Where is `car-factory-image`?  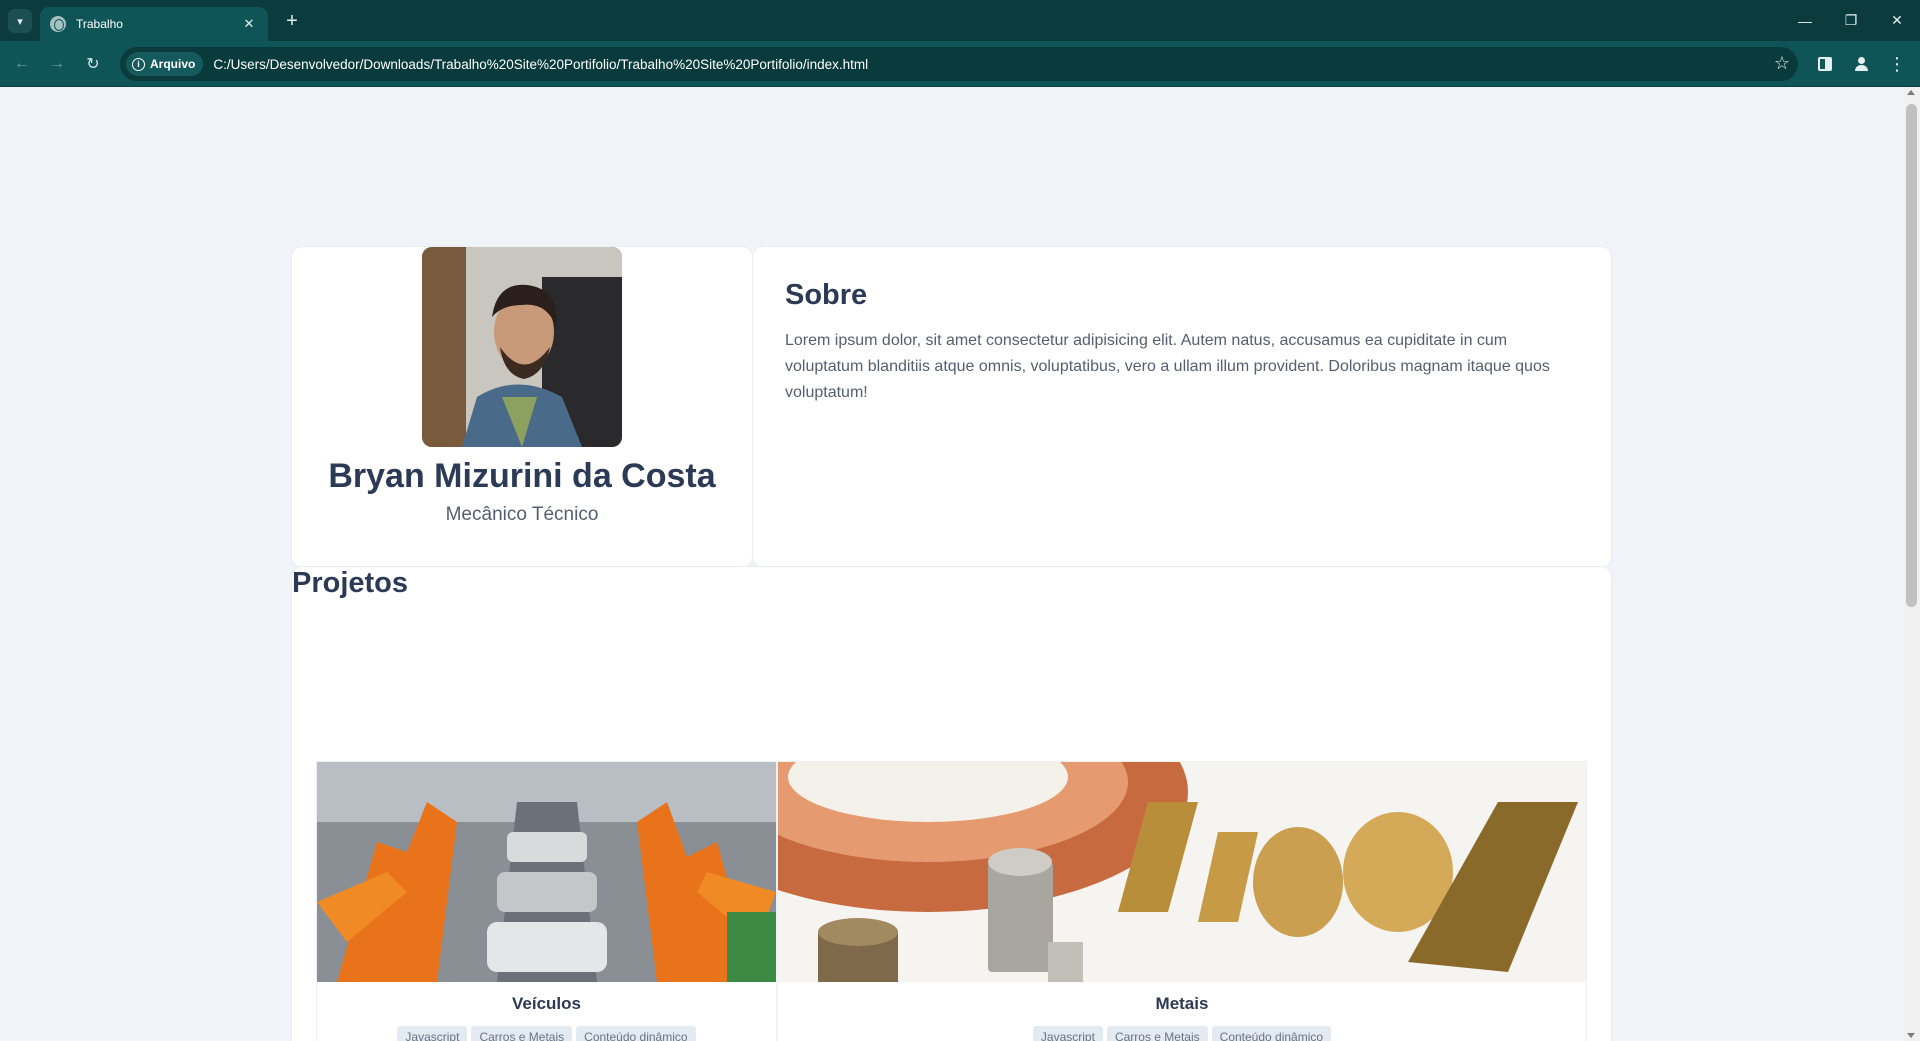
car-factory-image is located at coordinates (546, 872).